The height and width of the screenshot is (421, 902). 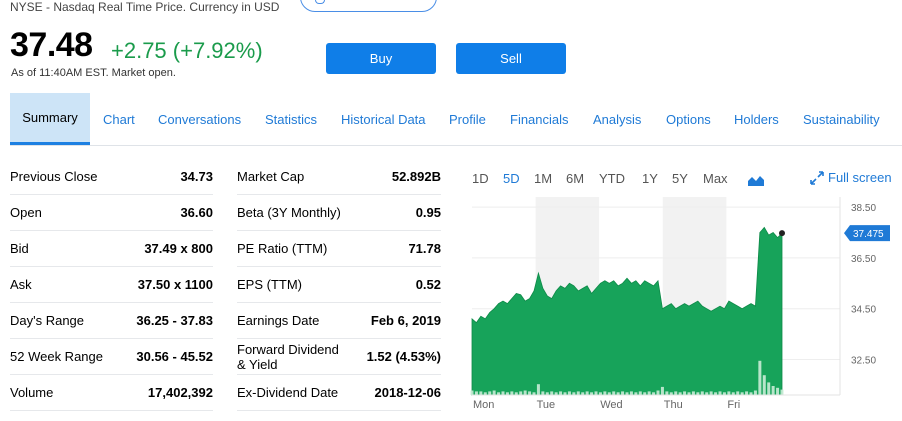 What do you see at coordinates (860, 177) in the screenshot?
I see `full-screen-label: Full screen` at bounding box center [860, 177].